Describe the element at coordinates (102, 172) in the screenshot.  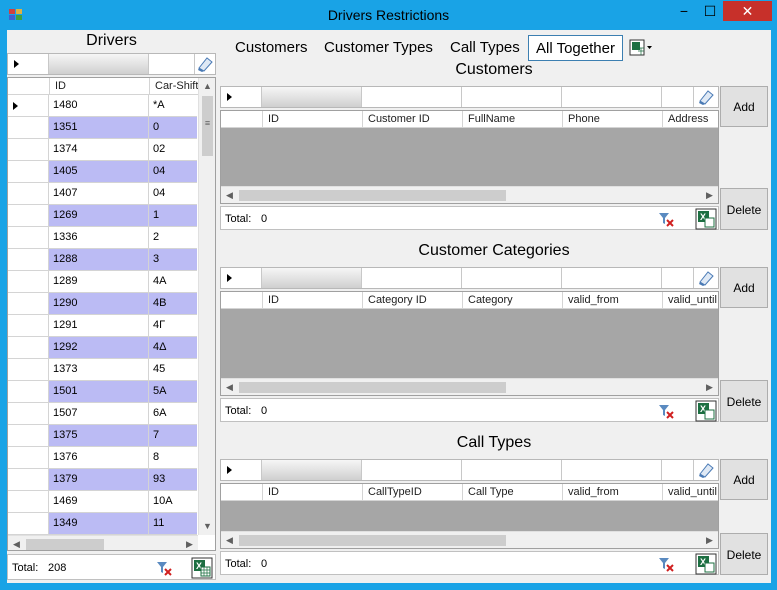
I see `table-row: 1405 04` at that location.